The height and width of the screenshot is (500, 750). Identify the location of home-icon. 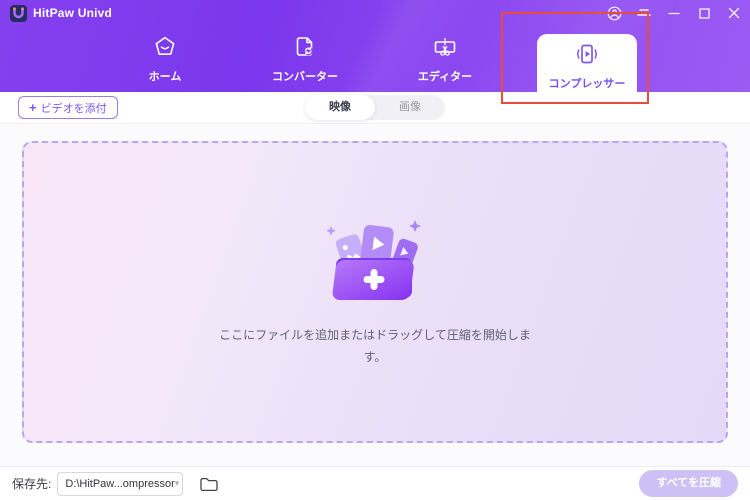
(165, 49).